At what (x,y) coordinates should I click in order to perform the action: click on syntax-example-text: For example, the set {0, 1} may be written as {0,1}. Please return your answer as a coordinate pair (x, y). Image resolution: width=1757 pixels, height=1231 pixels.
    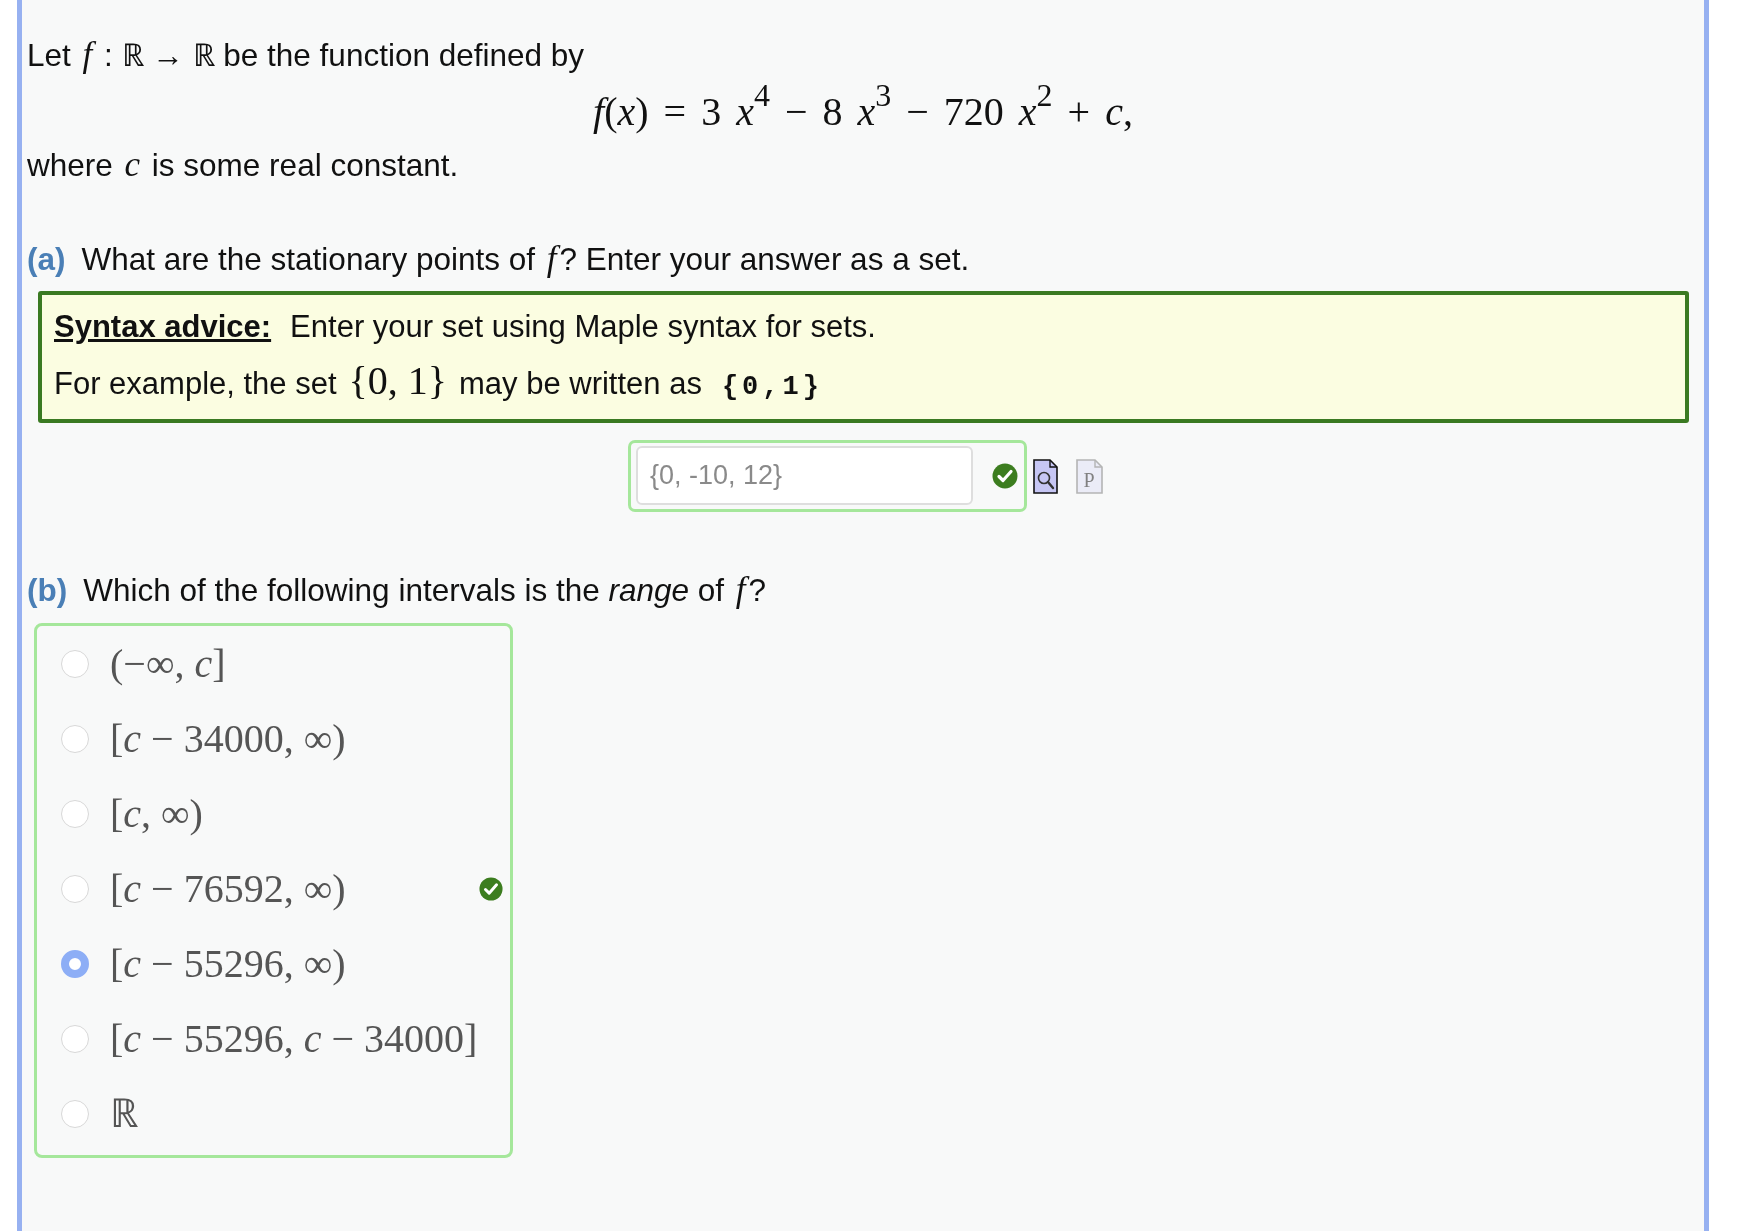
    Looking at the image, I should click on (438, 382).